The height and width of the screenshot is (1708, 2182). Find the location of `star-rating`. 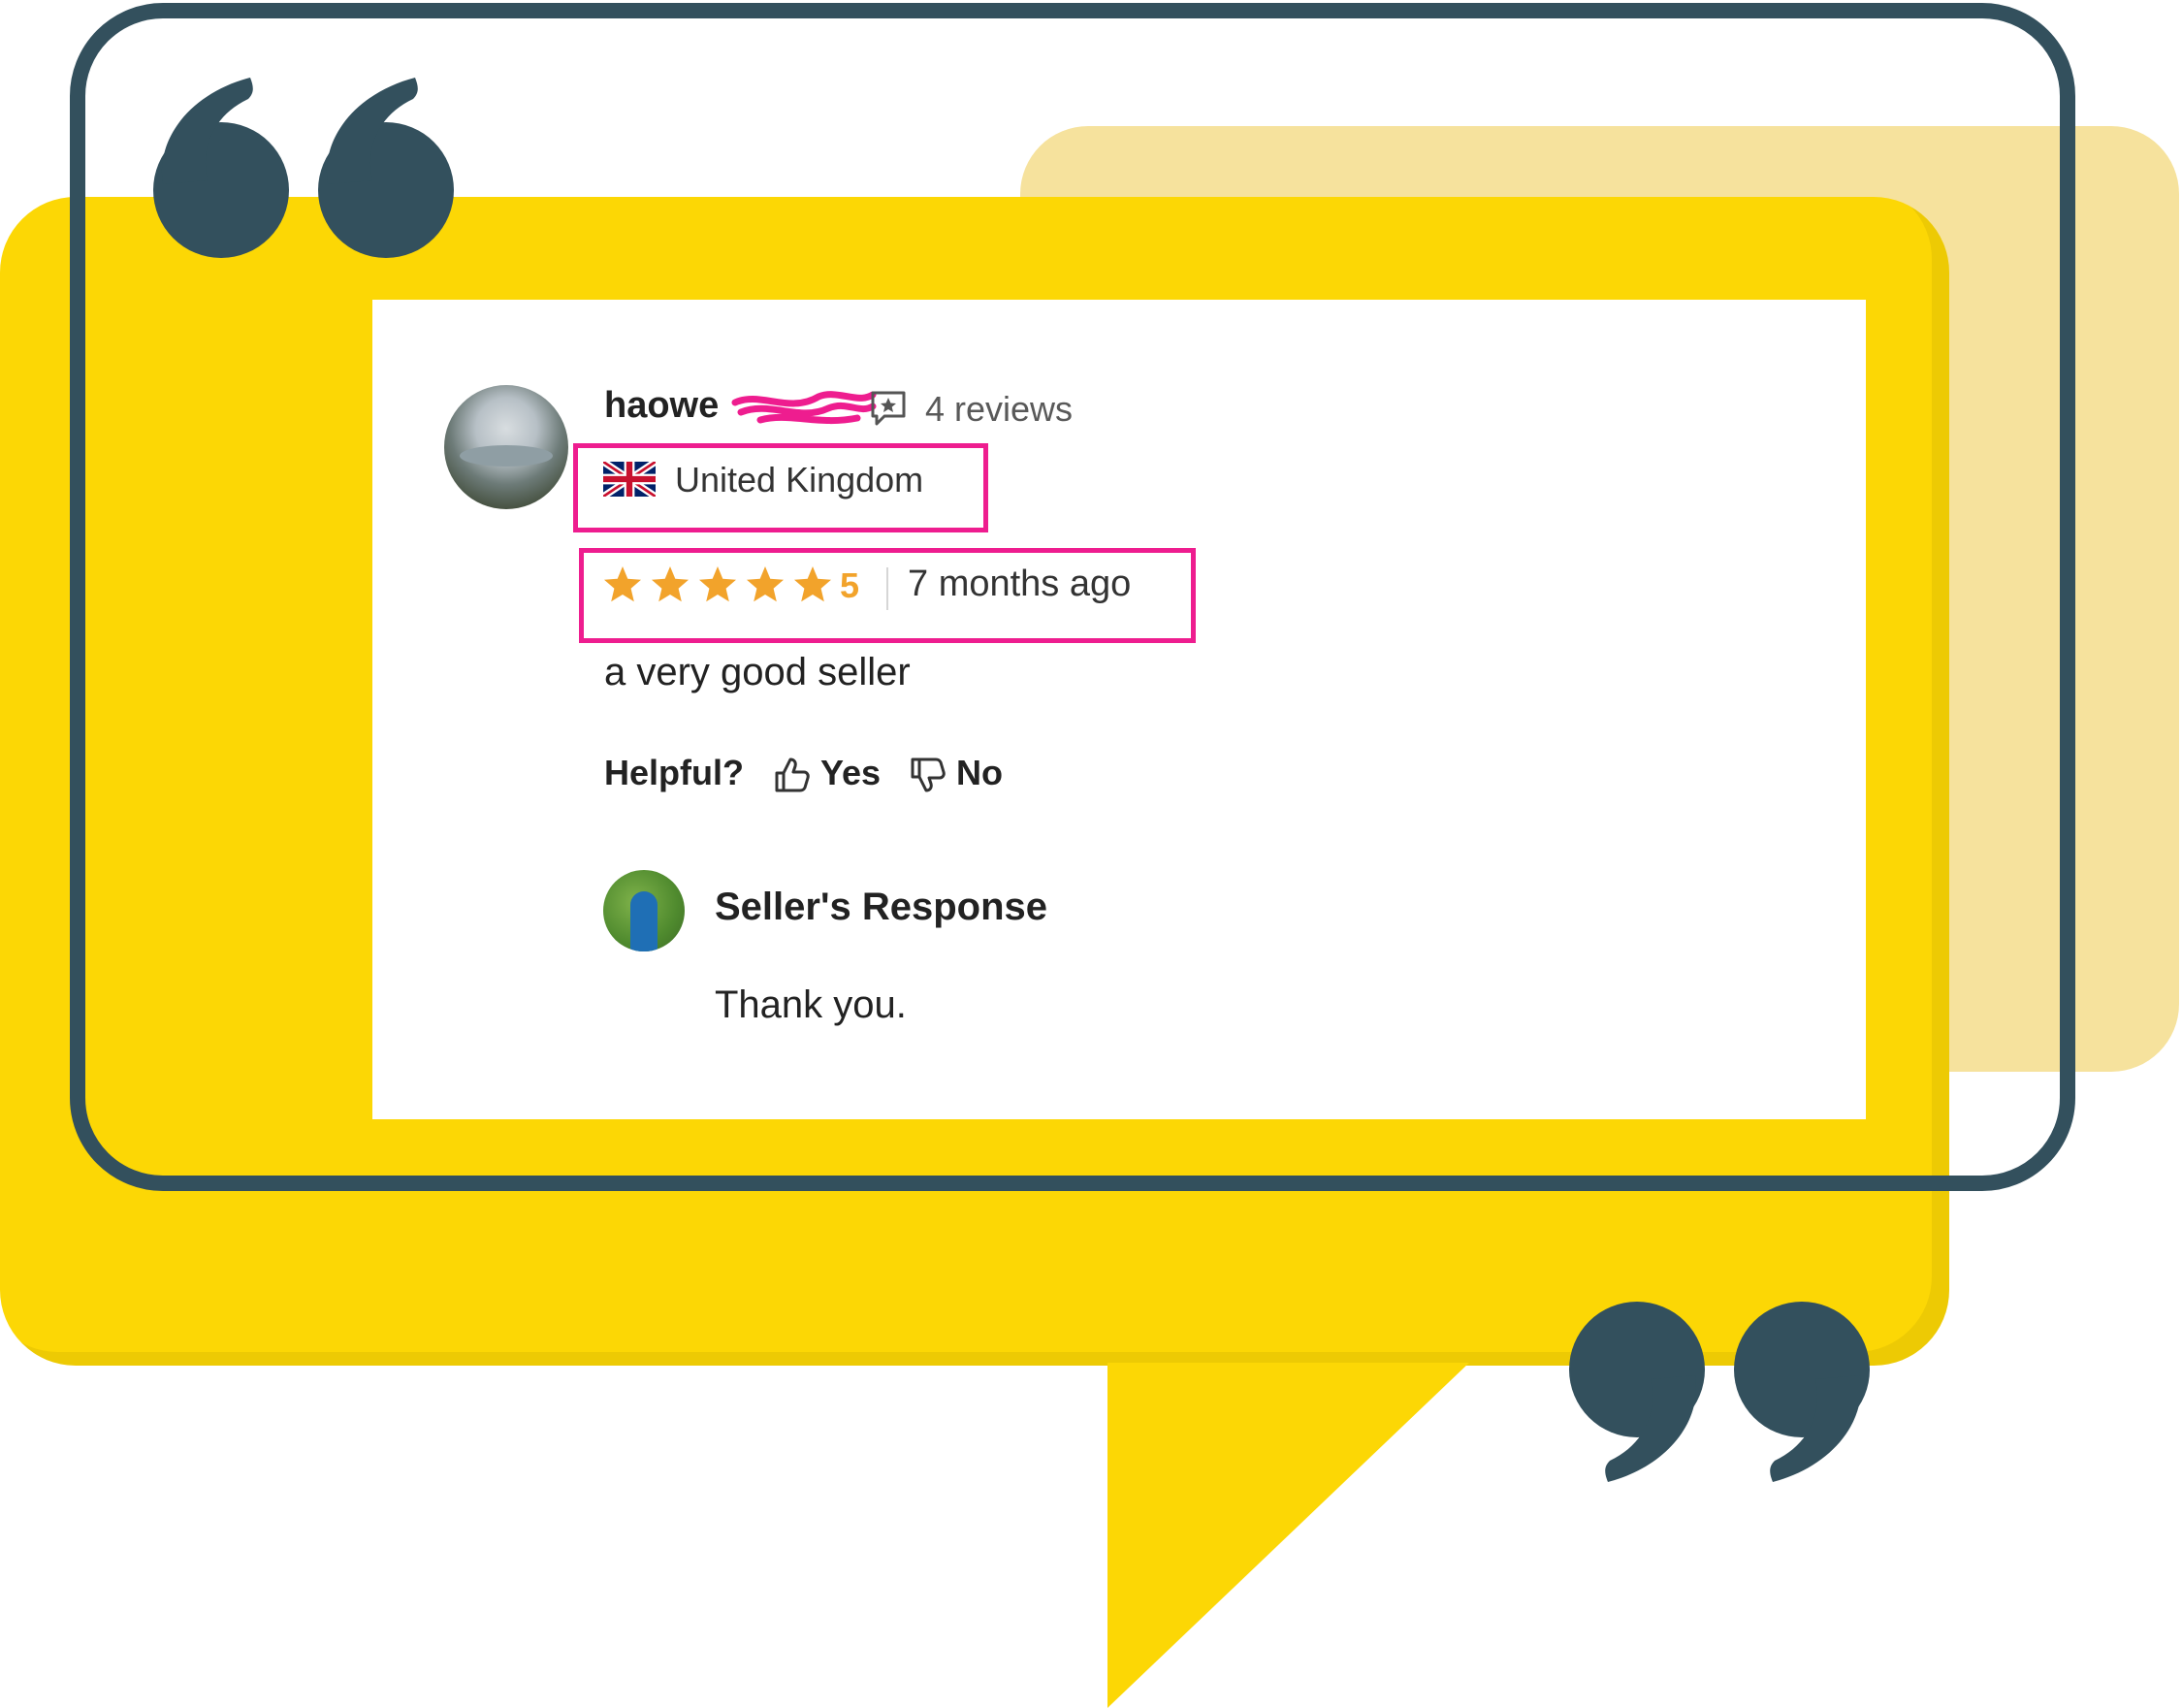

star-rating is located at coordinates (717, 584).